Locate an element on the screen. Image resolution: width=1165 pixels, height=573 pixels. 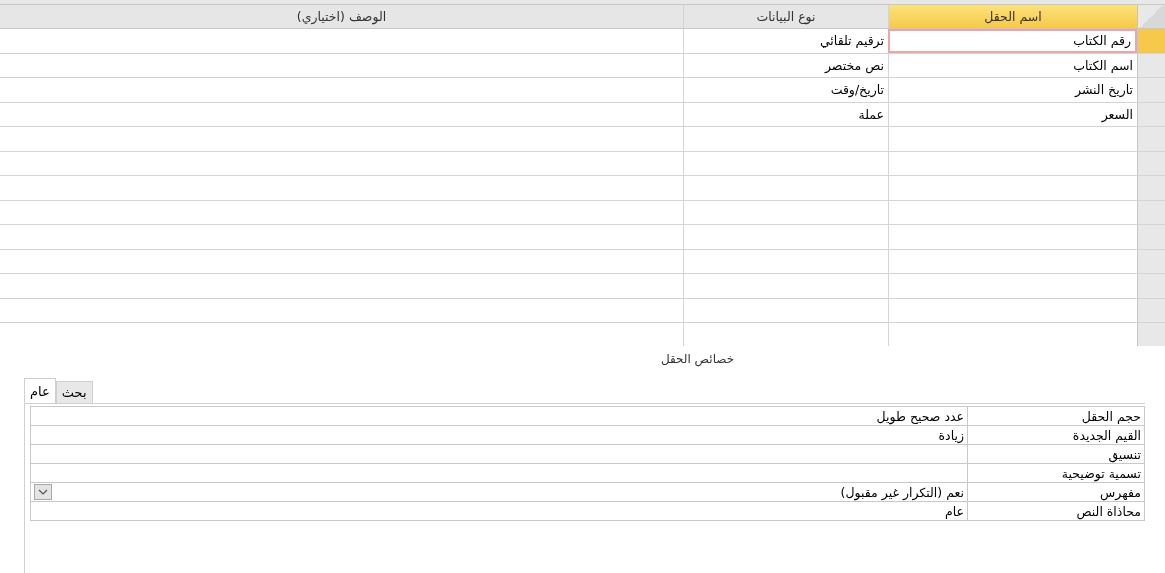
data-type-cell: نص مختصر is located at coordinates (785, 65).